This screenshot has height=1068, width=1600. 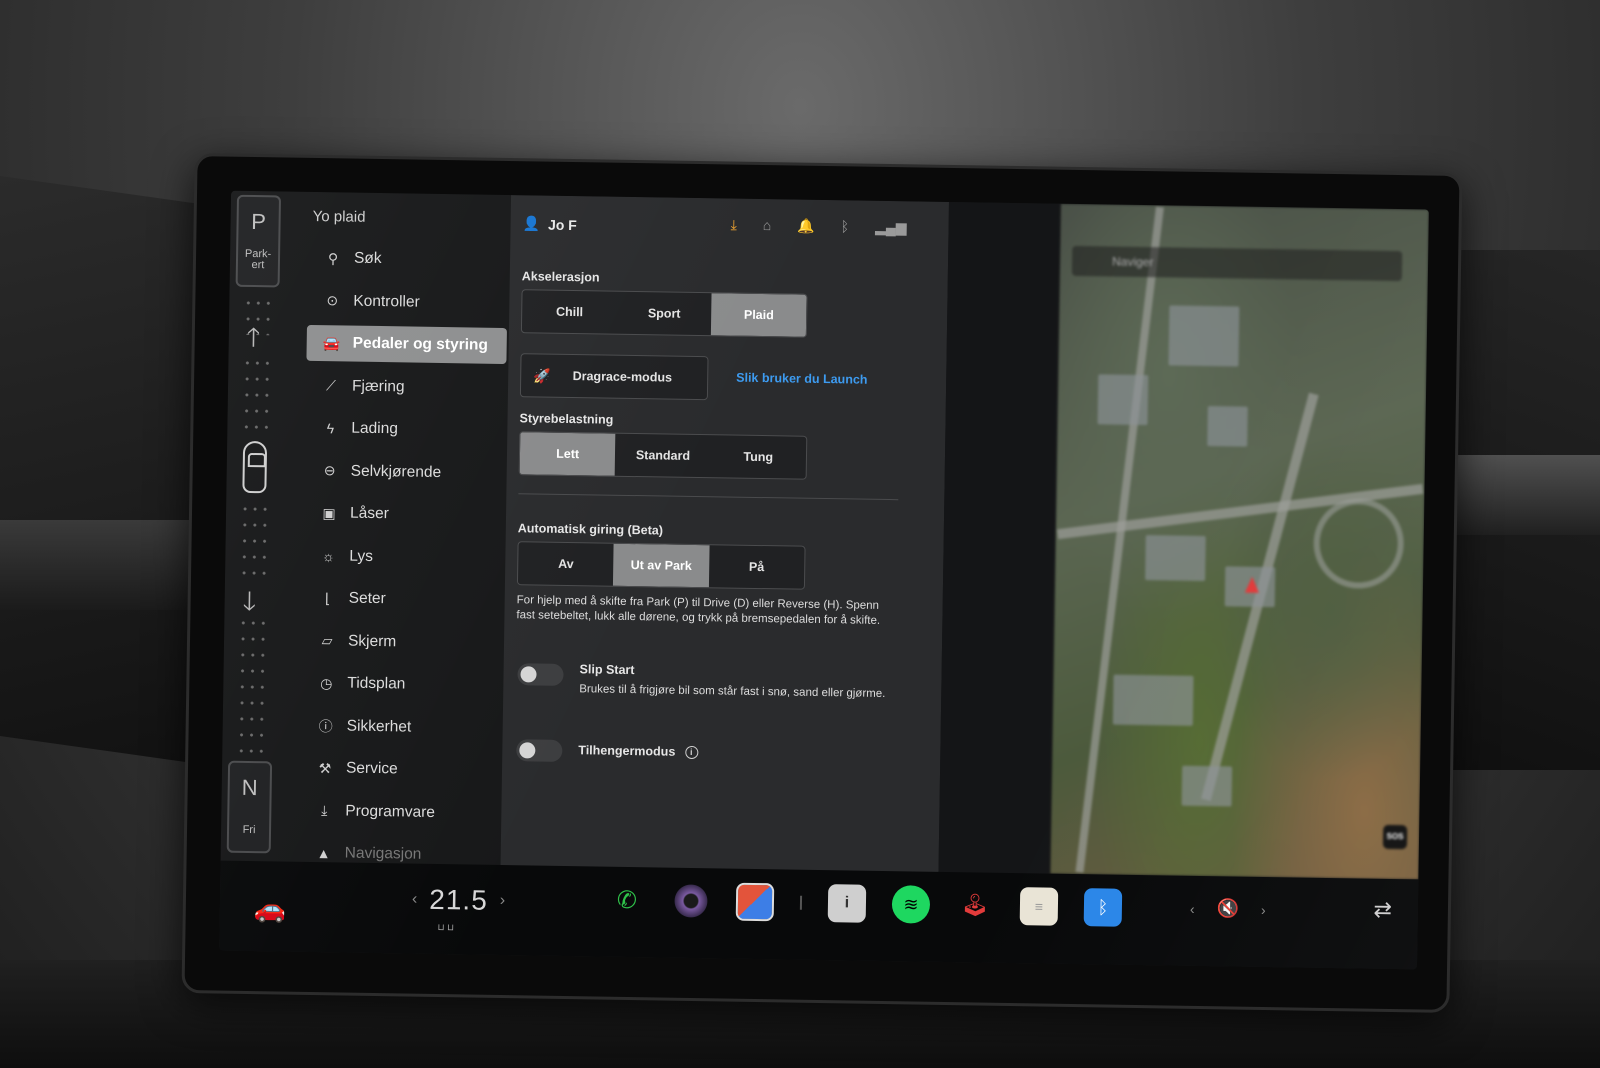 What do you see at coordinates (406, 344) in the screenshot?
I see `sidebar-item-pedals-steering: 🚘 Pedaler og styring` at bounding box center [406, 344].